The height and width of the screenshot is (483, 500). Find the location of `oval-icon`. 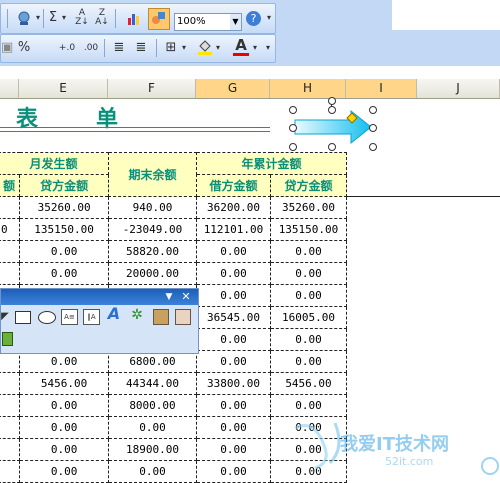

oval-icon is located at coordinates (47, 317).